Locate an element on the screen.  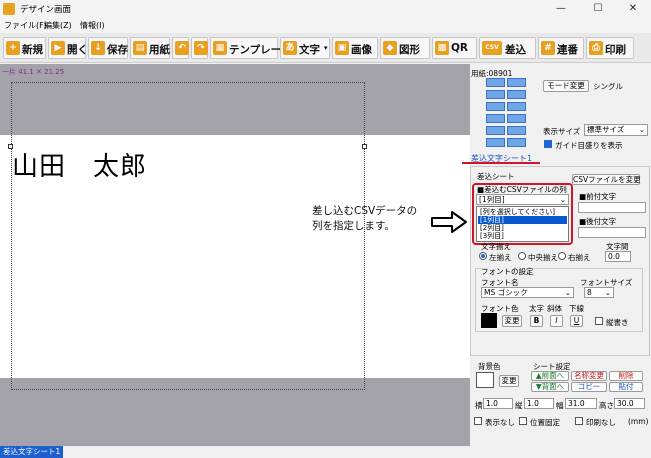
bg-color-change-button: 変更 is located at coordinates (509, 381).